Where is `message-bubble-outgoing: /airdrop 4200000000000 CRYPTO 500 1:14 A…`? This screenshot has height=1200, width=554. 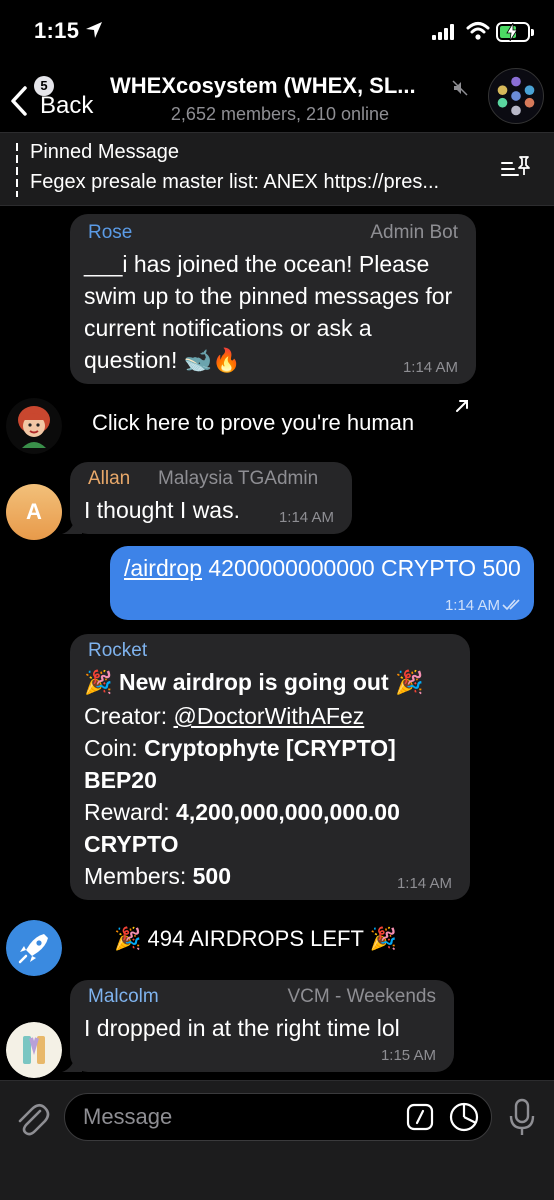
message-bubble-outgoing: /airdrop 4200000000000 CRYPTO 500 1:14 A… is located at coordinates (322, 583).